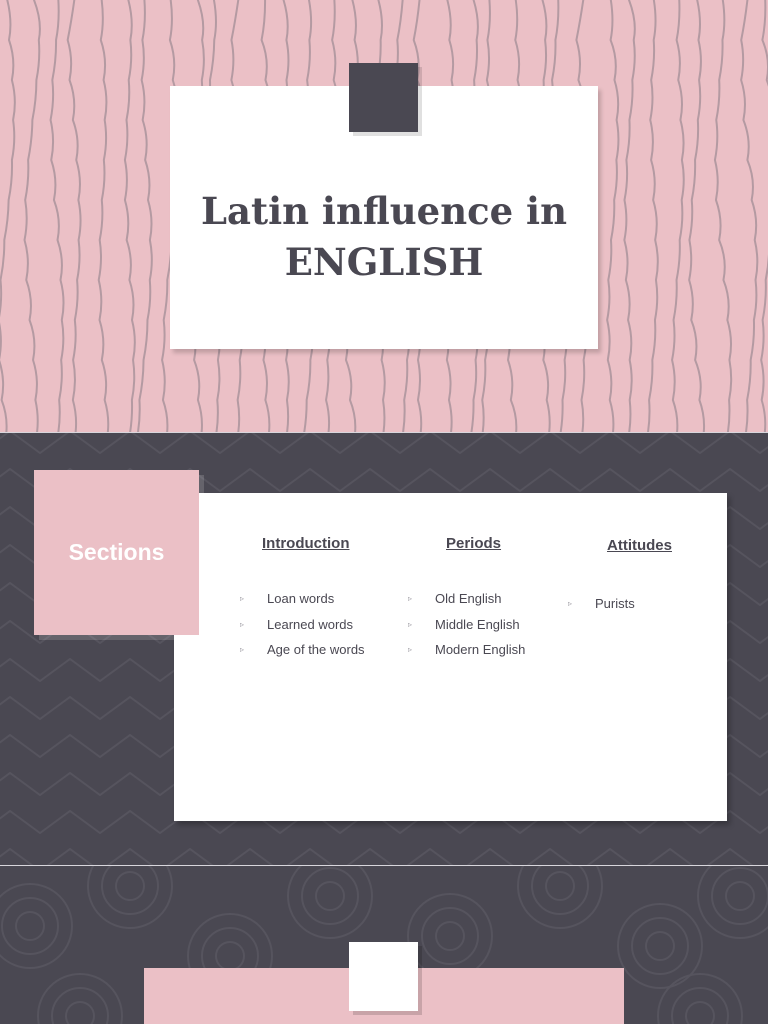  What do you see at coordinates (464, 624) in the screenshot?
I see `list-item: ▹ Middle English` at bounding box center [464, 624].